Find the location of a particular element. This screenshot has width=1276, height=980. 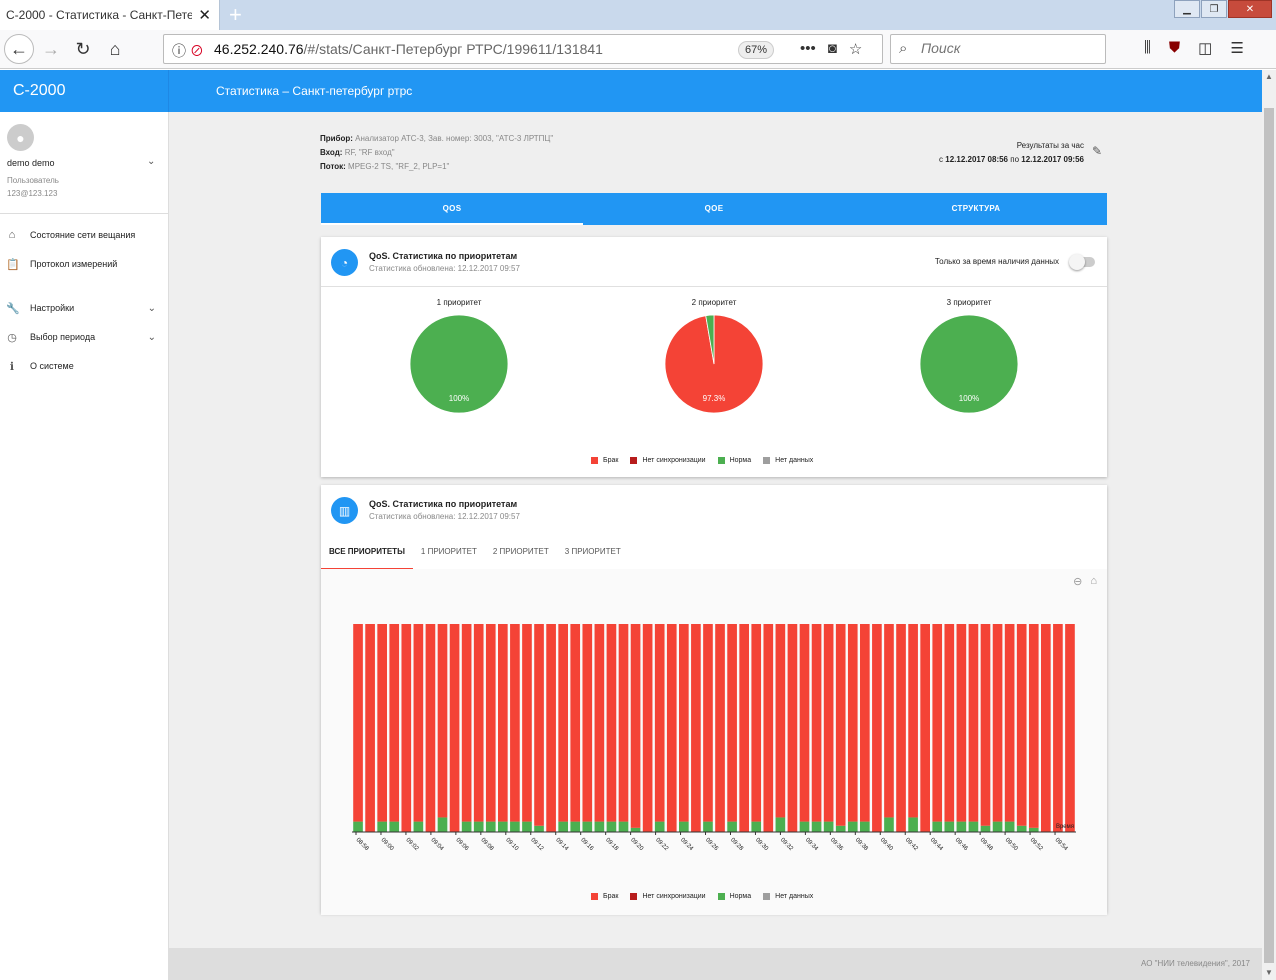

scroll-thumb is located at coordinates (1269, 535).